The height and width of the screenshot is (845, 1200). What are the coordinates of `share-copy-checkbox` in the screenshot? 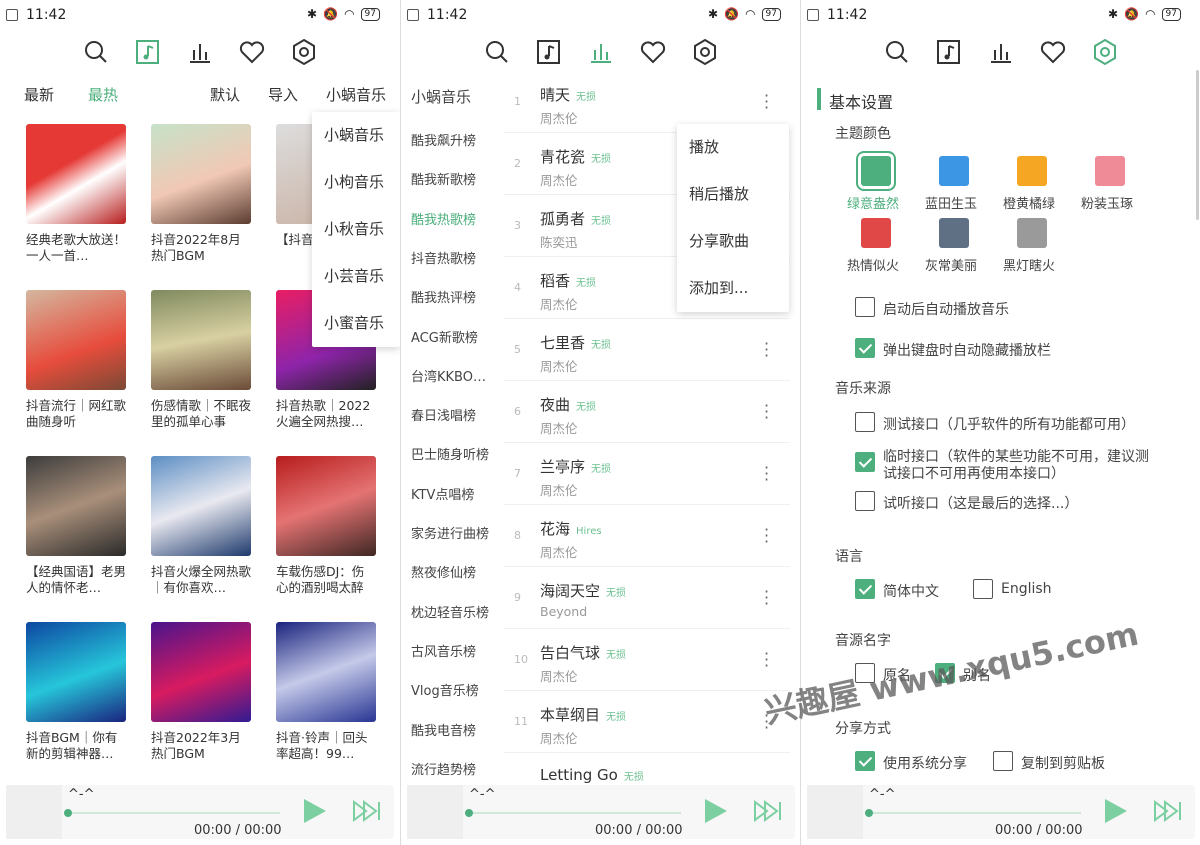 It's located at (1003, 761).